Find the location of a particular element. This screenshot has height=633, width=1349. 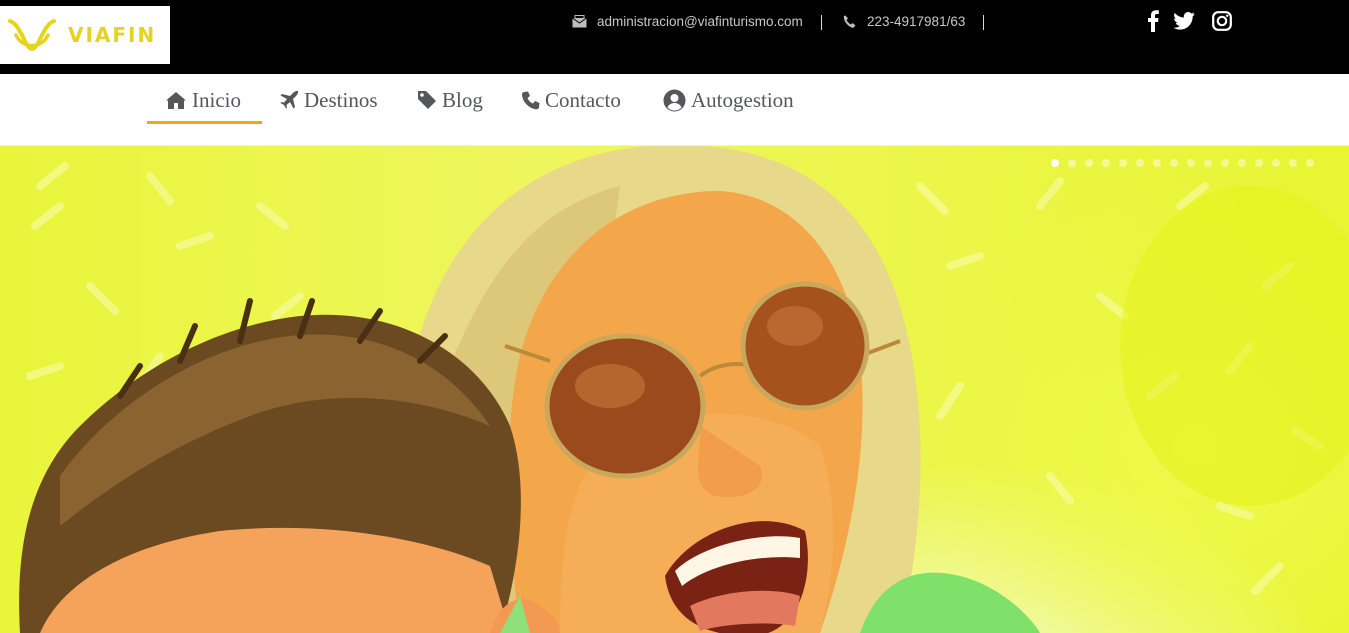

twitter-link is located at coordinates (1184, 21).